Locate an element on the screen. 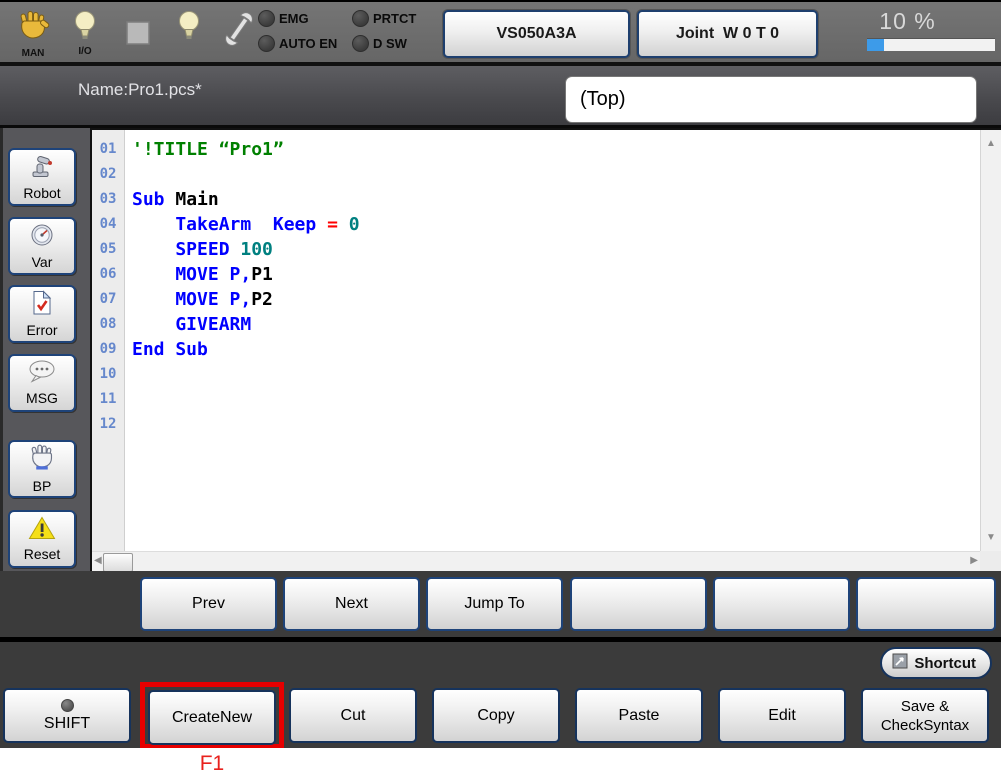  fkey-annotation-strip: F1 is located at coordinates (500, 764).